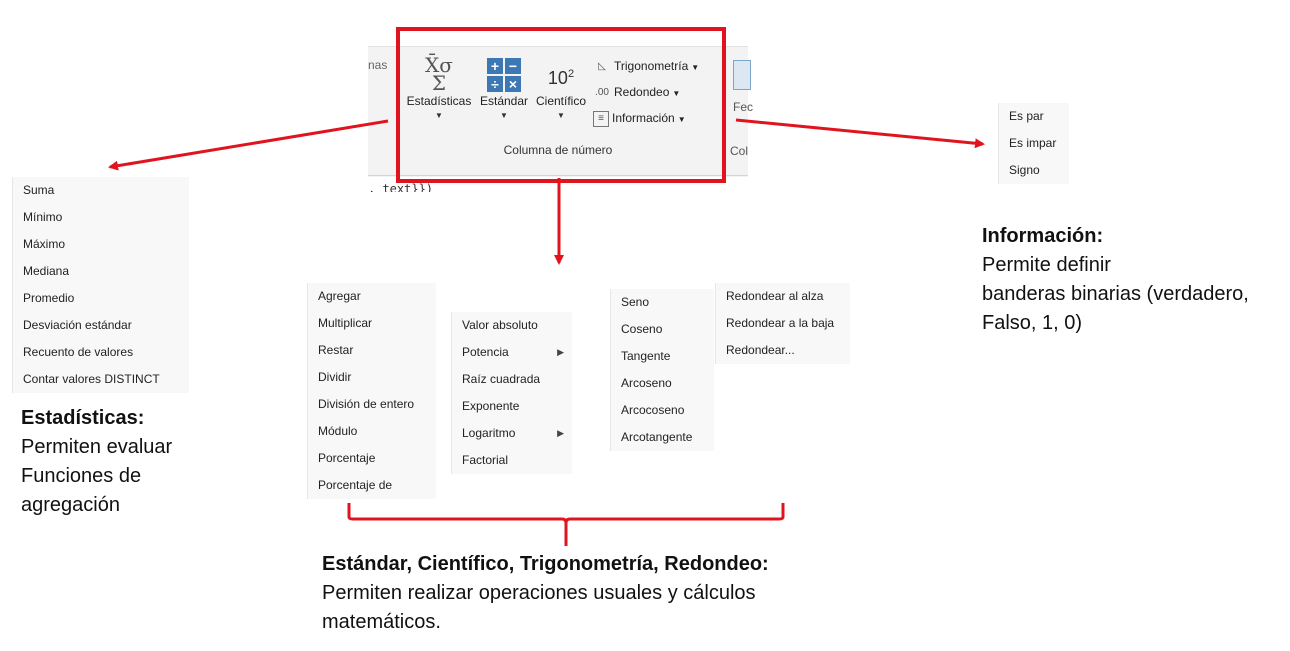 The height and width of the screenshot is (651, 1290). What do you see at coordinates (642, 329) in the screenshot?
I see `trigonometria-menu-item-label: Coseno` at bounding box center [642, 329].